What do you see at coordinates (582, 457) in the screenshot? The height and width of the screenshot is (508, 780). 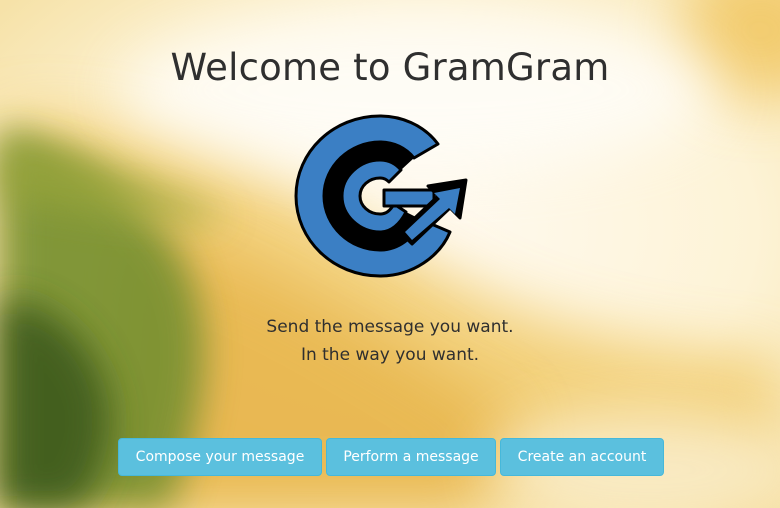 I see `create-account-button: Create an account` at bounding box center [582, 457].